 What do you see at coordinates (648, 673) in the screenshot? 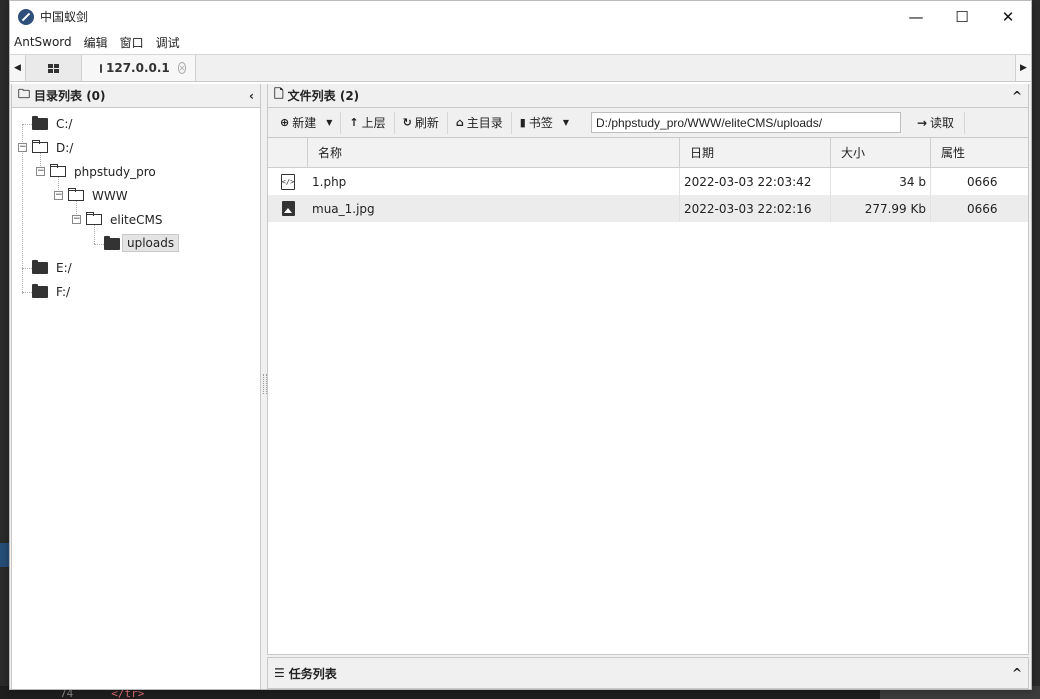
I see `task-panel-header: ☰ 任务列表 ^` at bounding box center [648, 673].